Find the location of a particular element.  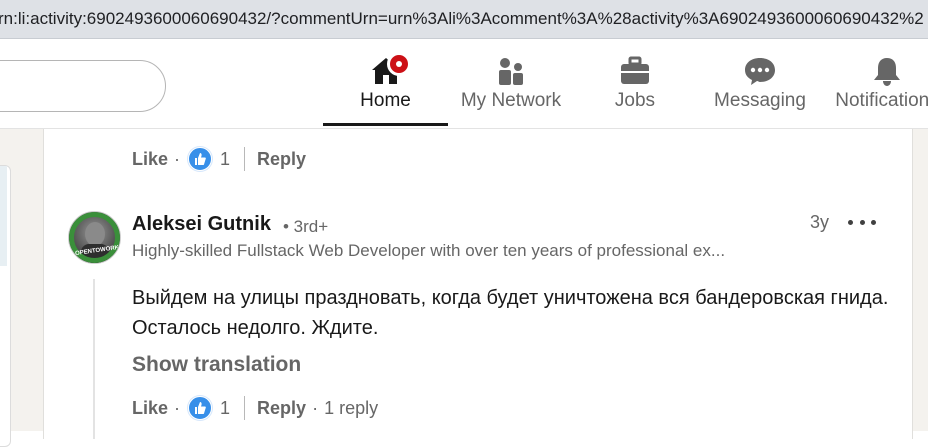

nav-label-home: Home is located at coordinates (385, 100).